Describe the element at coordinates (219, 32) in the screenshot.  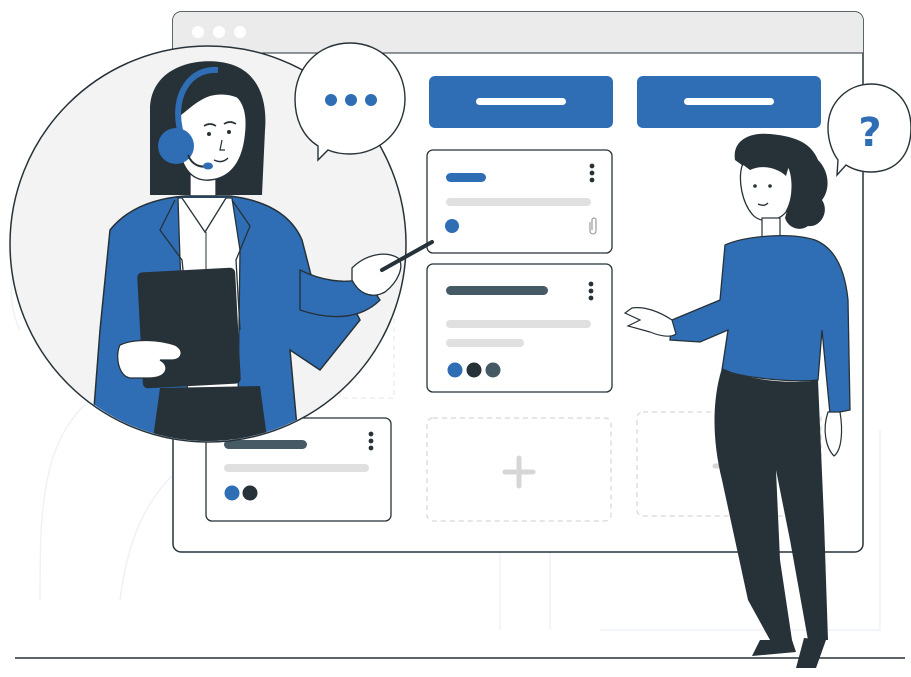
I see `window-dots-icon` at that location.